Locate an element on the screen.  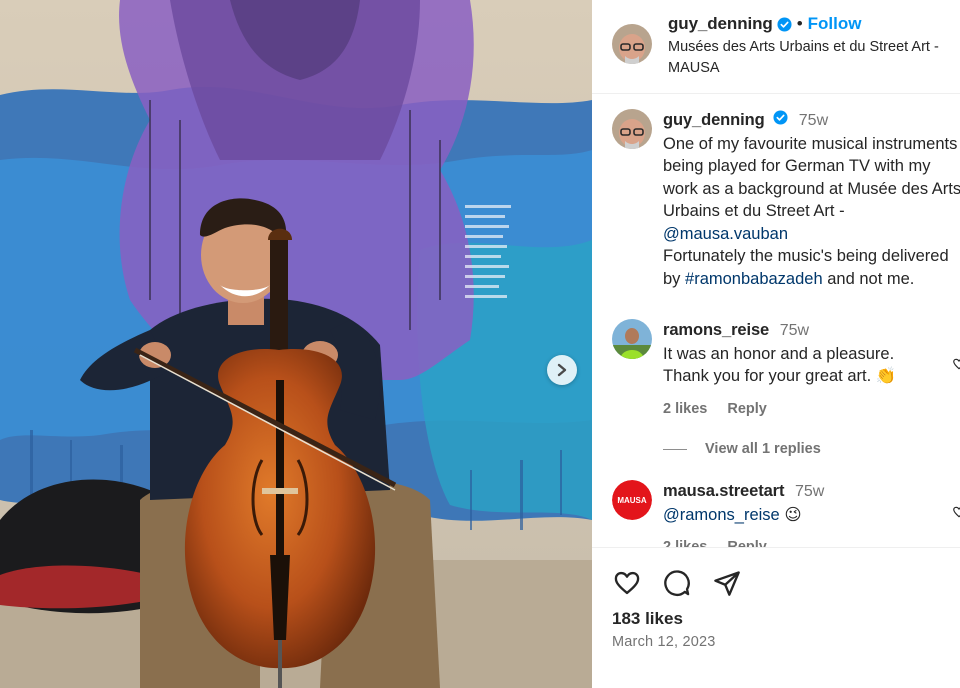
header-line: guy_denning • Follow is located at coordinates (764, 24).